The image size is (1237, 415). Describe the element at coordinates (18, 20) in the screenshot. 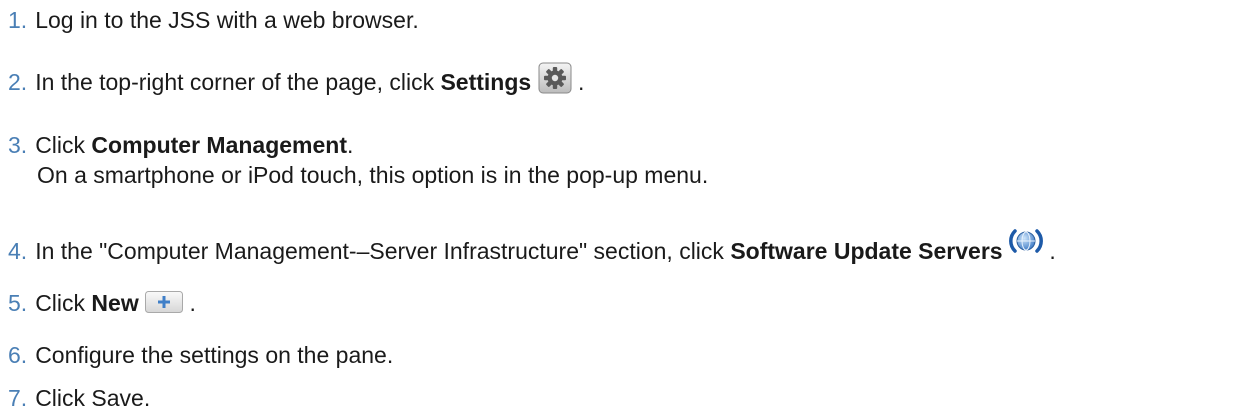

I see `step-number: 1.` at that location.